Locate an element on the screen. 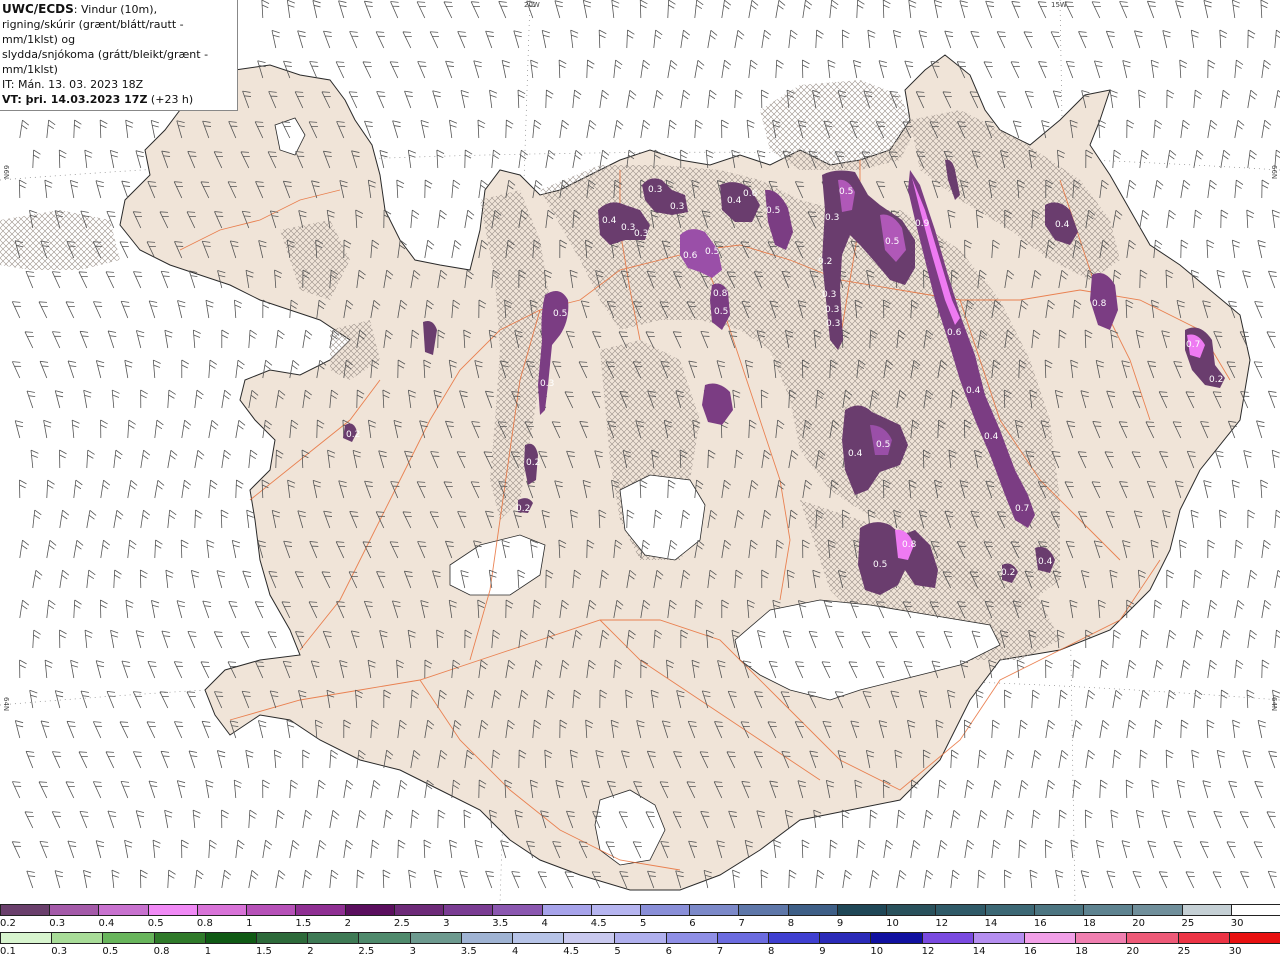 This screenshot has height=960, width=1280. legend-label: 2 is located at coordinates (347, 923).